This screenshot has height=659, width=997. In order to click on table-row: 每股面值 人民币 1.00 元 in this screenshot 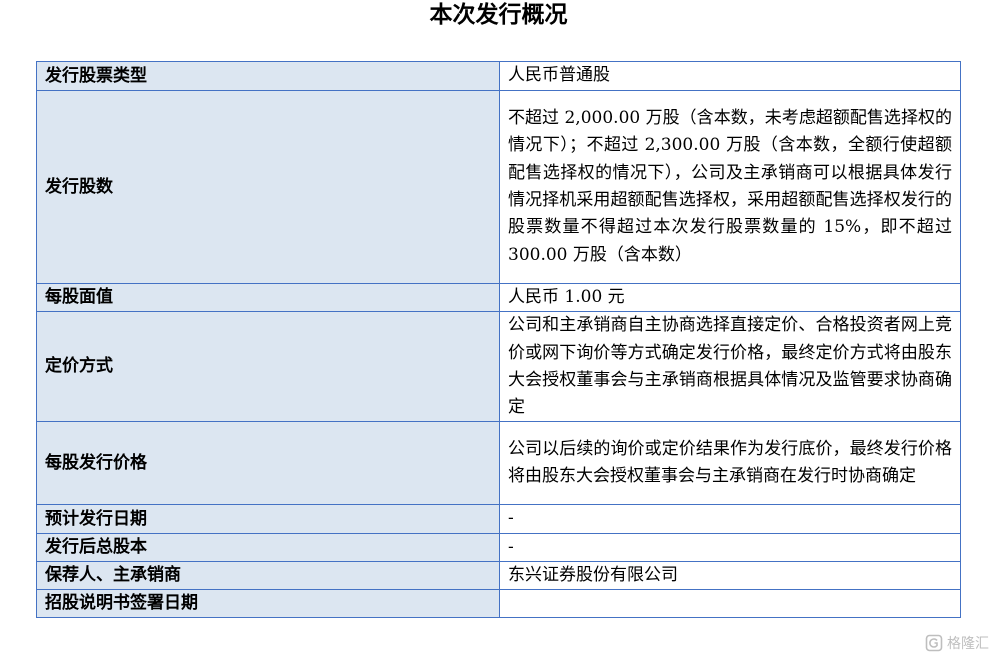, I will do `click(498, 297)`.